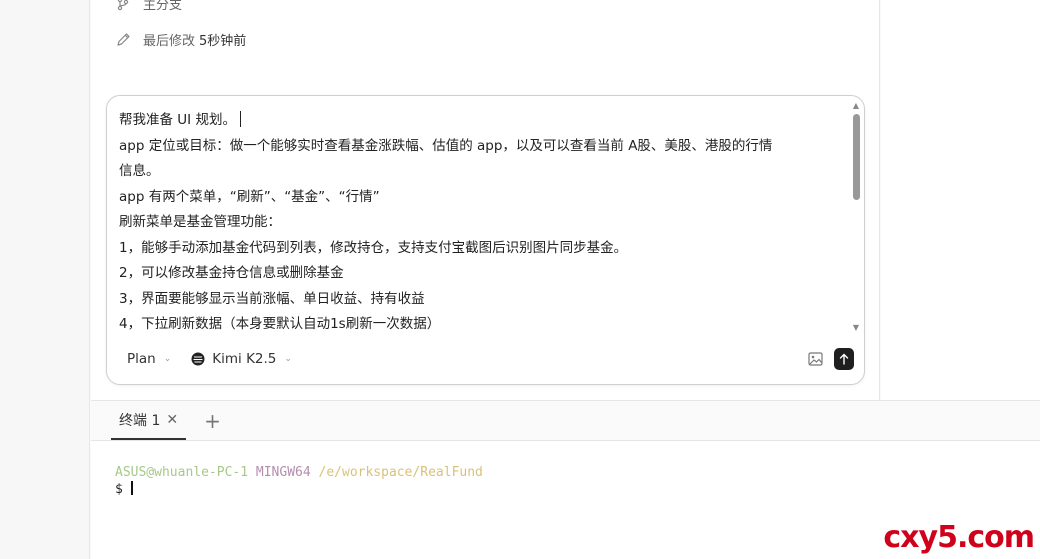 This screenshot has width=1040, height=559. Describe the element at coordinates (485, 359) in the screenshot. I see `composer-toolbar: Plan ⌄ Kimi K2.5 ⌄` at that location.